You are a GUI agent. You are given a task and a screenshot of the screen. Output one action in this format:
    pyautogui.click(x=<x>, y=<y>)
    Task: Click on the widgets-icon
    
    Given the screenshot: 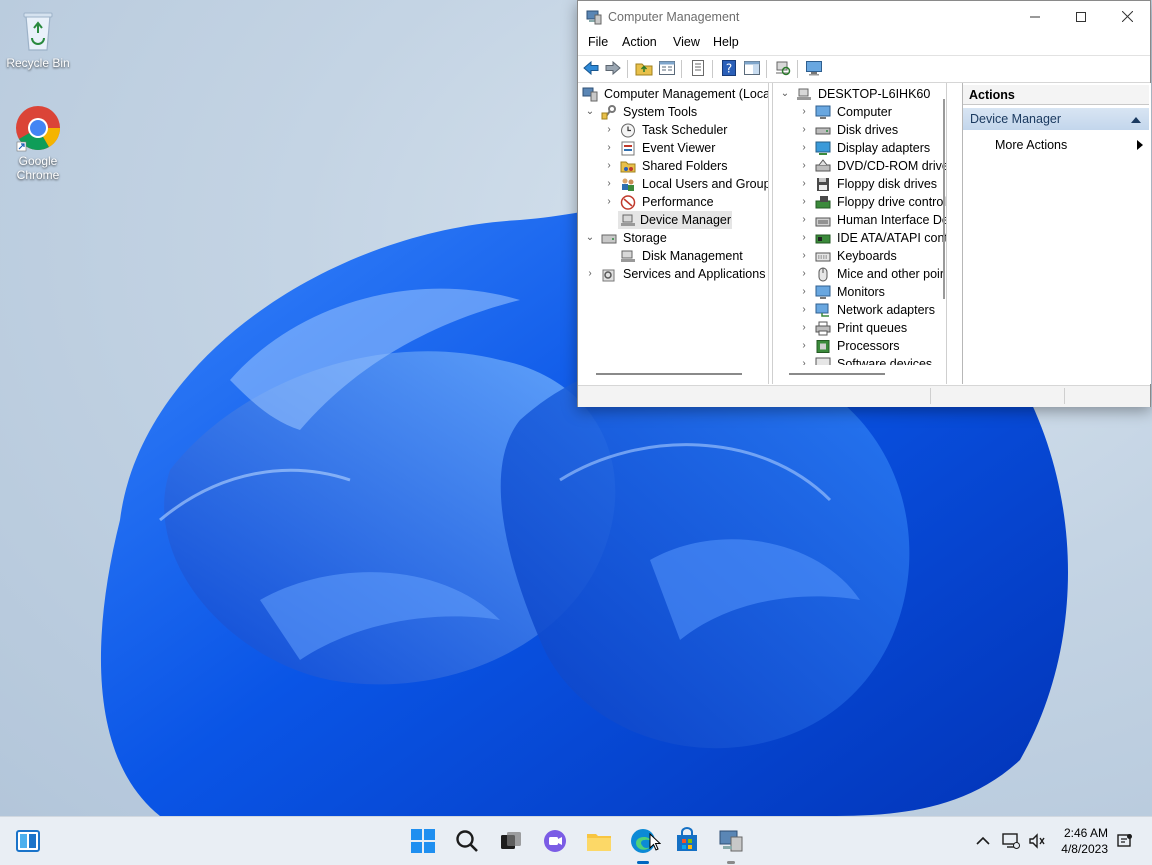 What is the action you would take?
    pyautogui.click(x=28, y=841)
    